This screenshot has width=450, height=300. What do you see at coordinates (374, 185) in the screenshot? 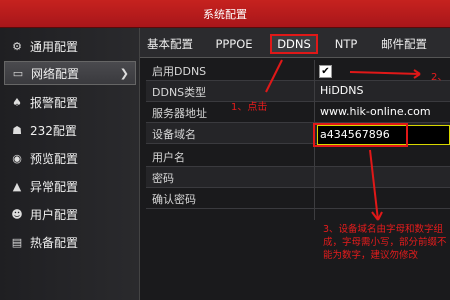
I see `arrow-step3` at bounding box center [374, 185].